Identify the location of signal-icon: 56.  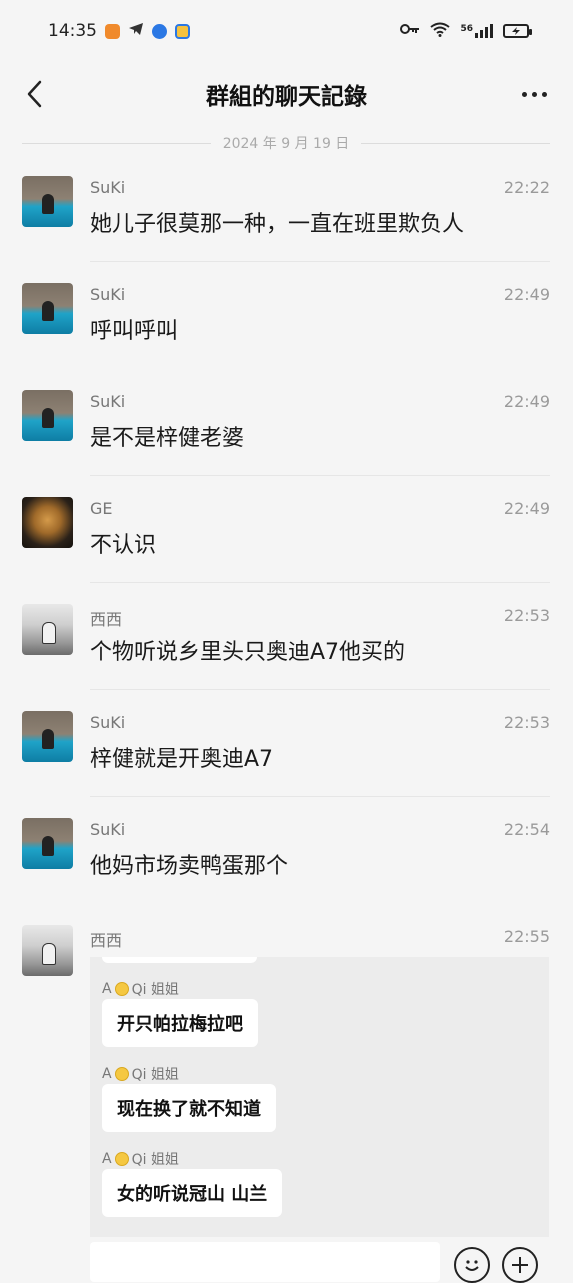
(476, 31).